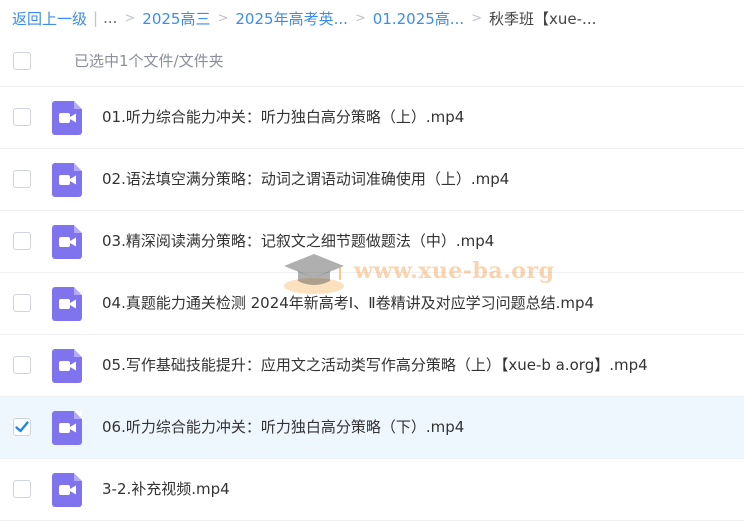  I want to click on file-row: 02.语法填空满分策略：动词之谓语动词准确使用（上）.mp4, so click(372, 180).